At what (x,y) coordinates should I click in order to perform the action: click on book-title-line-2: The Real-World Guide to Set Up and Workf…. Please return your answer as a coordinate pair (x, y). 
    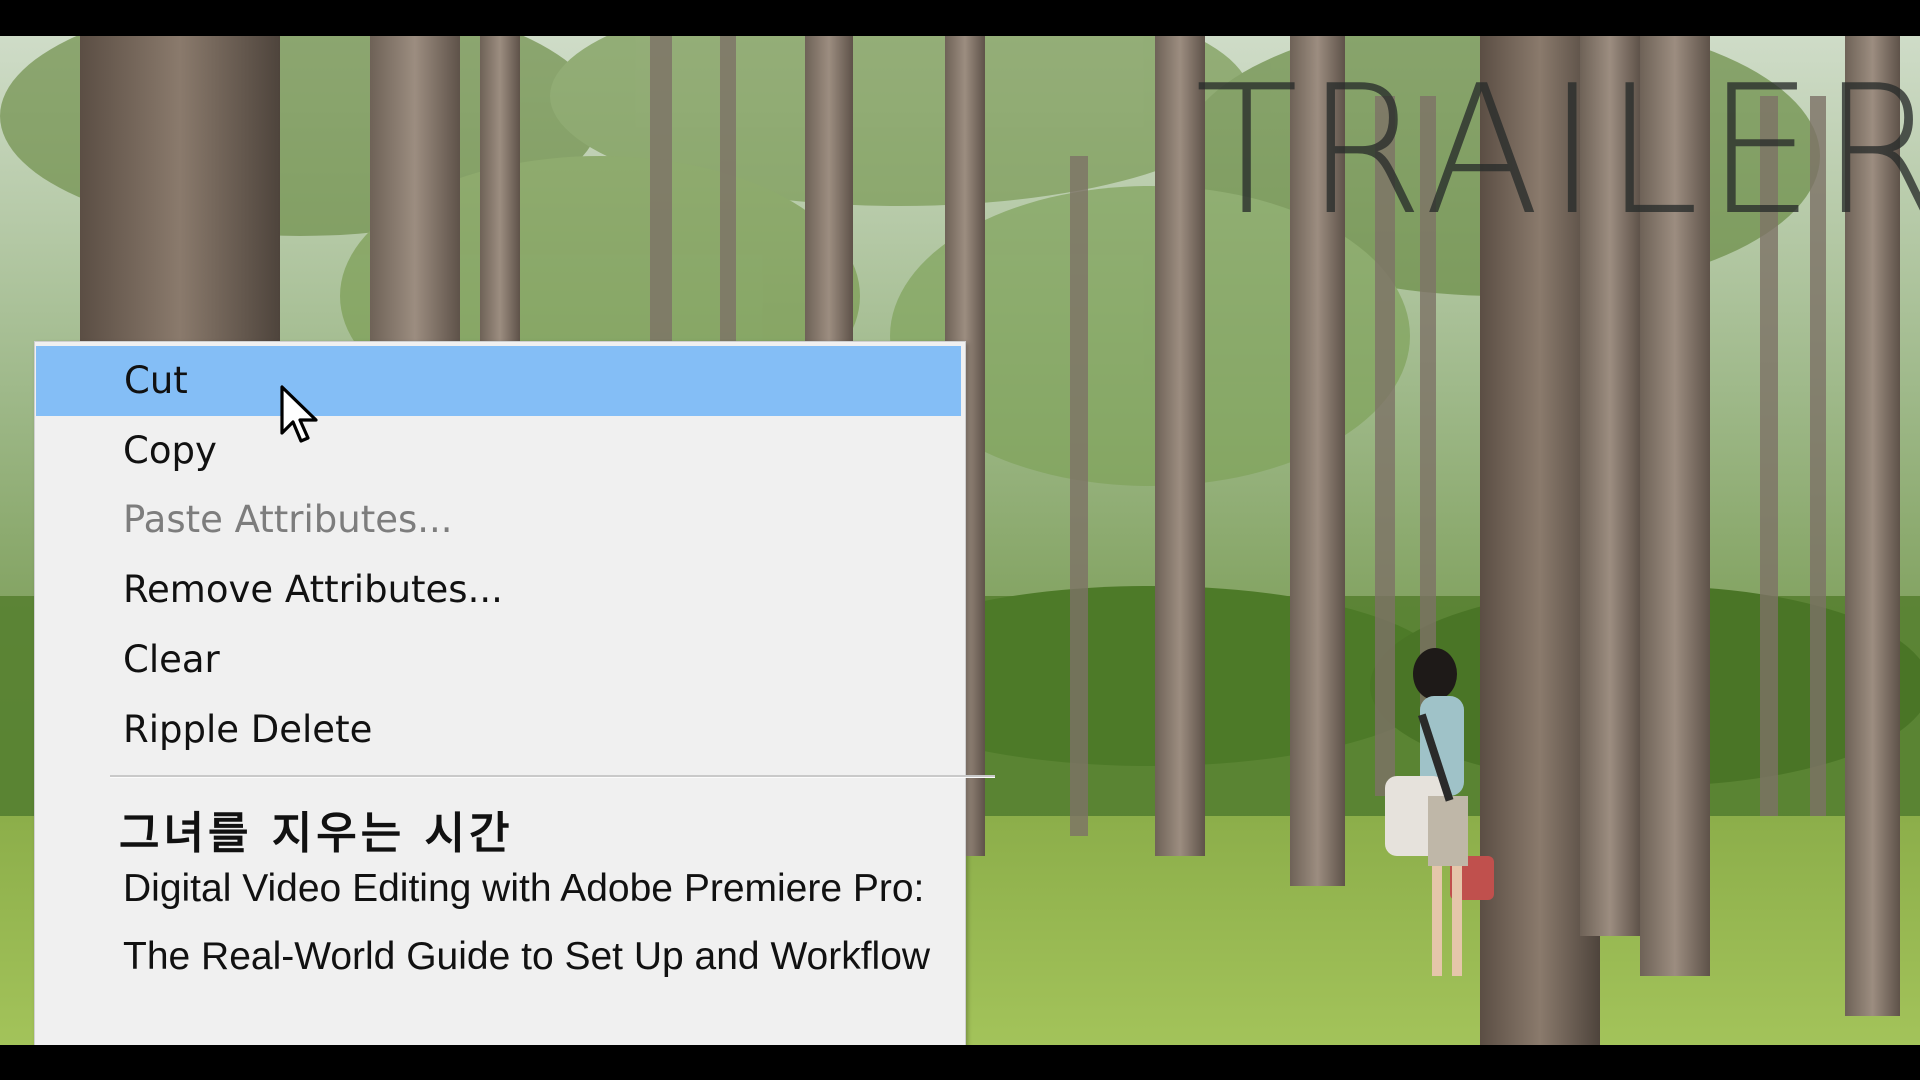
    Looking at the image, I should click on (527, 956).